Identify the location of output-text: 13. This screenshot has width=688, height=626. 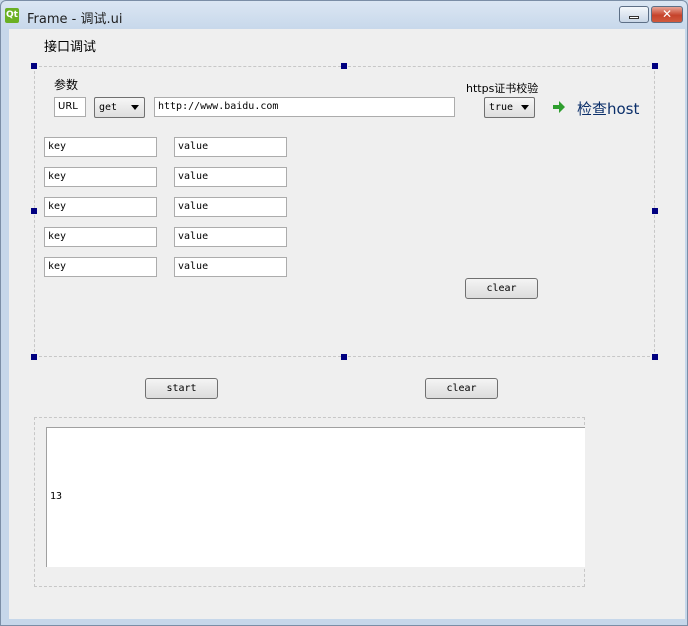
(56, 496).